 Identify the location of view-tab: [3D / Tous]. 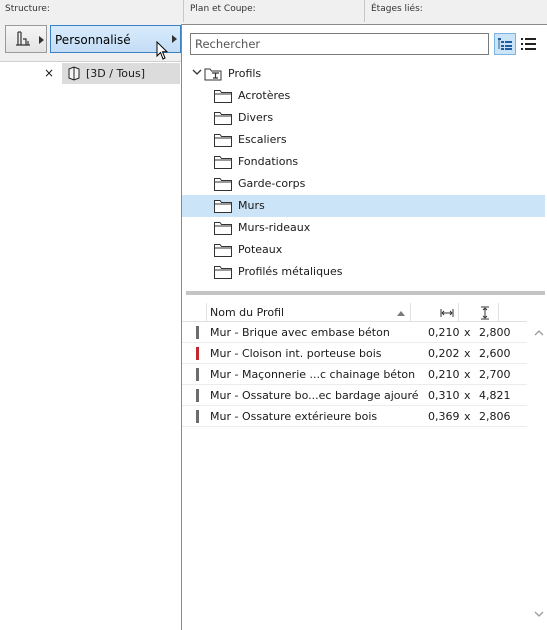
(121, 73).